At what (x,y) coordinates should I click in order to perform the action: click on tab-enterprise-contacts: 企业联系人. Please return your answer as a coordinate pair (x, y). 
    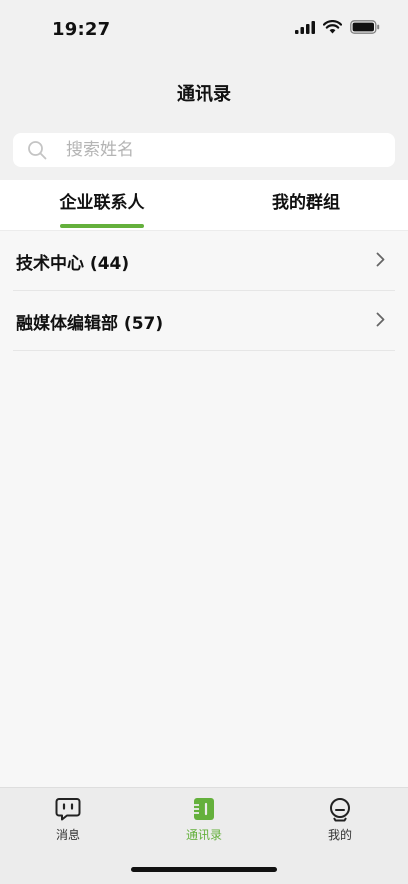
    Looking at the image, I should click on (102, 205).